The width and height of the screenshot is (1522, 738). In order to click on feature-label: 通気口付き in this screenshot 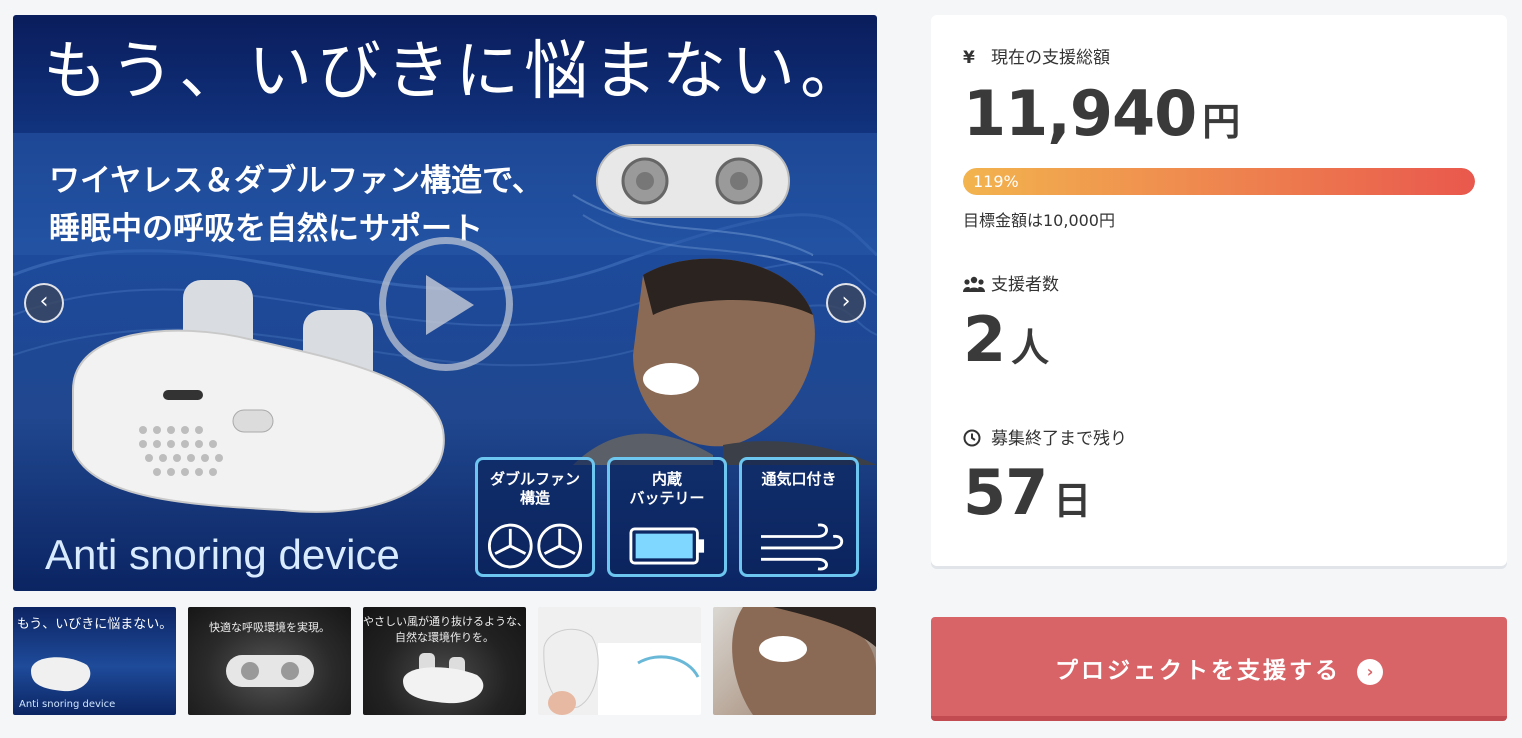, I will do `click(799, 479)`.